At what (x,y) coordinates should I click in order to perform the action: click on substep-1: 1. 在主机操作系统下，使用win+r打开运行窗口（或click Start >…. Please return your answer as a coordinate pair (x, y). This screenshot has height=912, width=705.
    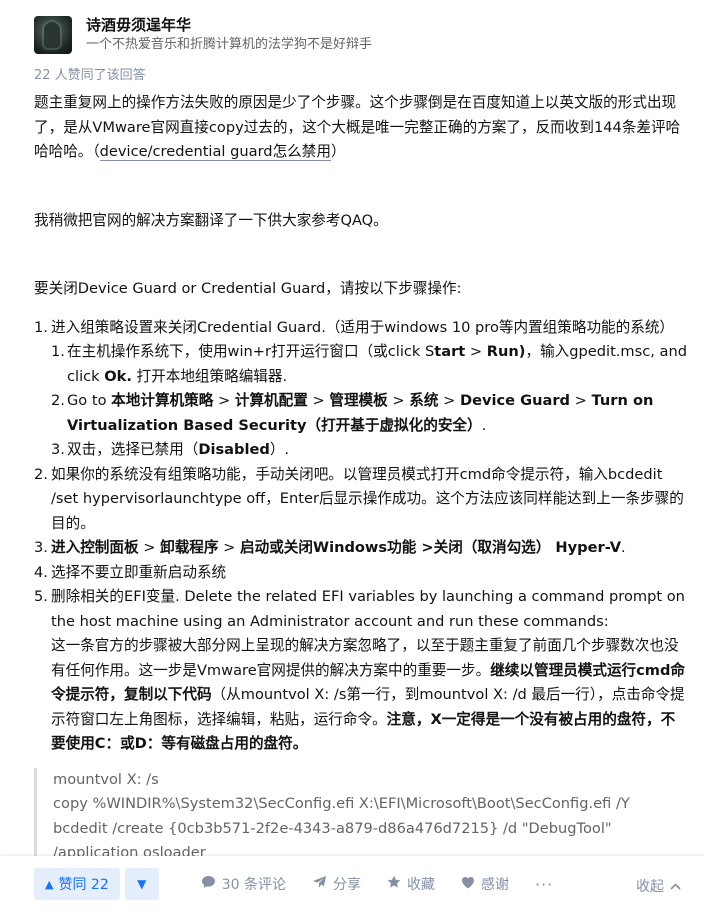
    Looking at the image, I should click on (369, 364).